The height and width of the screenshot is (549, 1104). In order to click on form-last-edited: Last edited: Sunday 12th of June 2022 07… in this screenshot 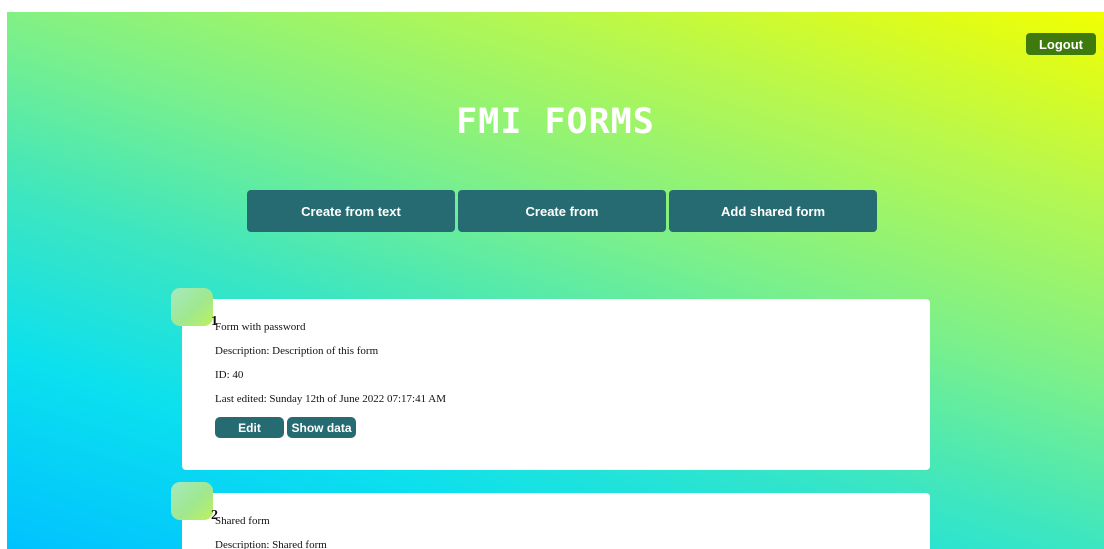, I will do `click(330, 399)`.